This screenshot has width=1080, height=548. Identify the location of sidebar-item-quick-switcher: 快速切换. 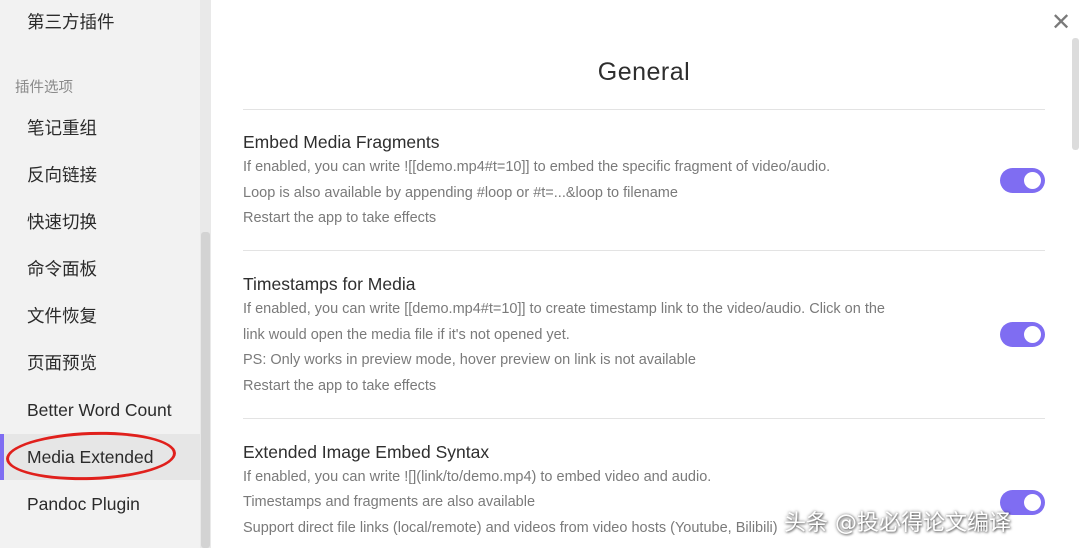
(100, 223).